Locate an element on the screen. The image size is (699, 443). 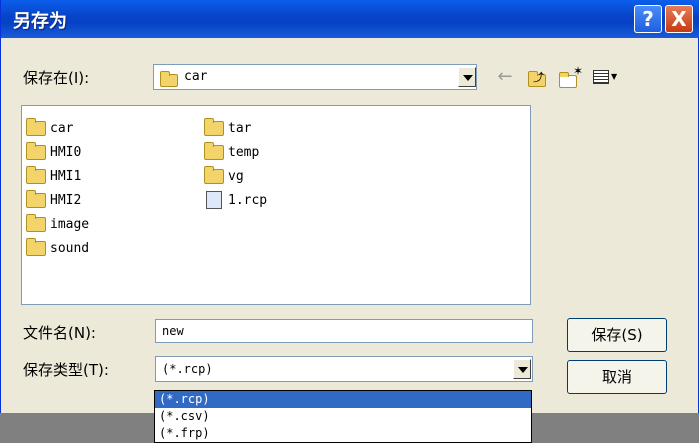
file-column-2: tar temp vg 1.rcp is located at coordinates (235, 164).